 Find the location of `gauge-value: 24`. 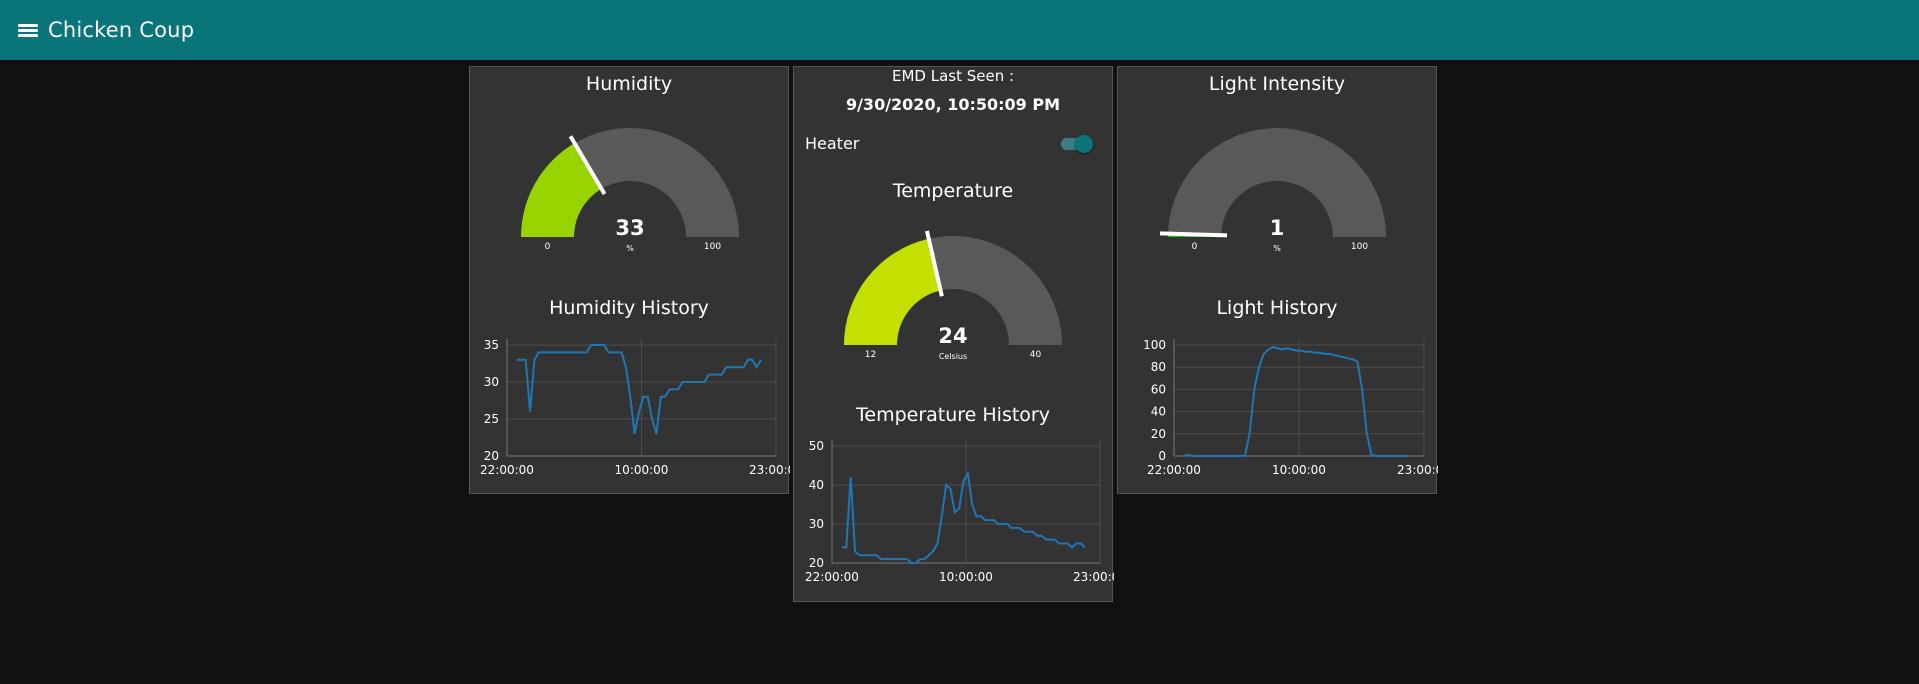

gauge-value: 24 is located at coordinates (952, 336).